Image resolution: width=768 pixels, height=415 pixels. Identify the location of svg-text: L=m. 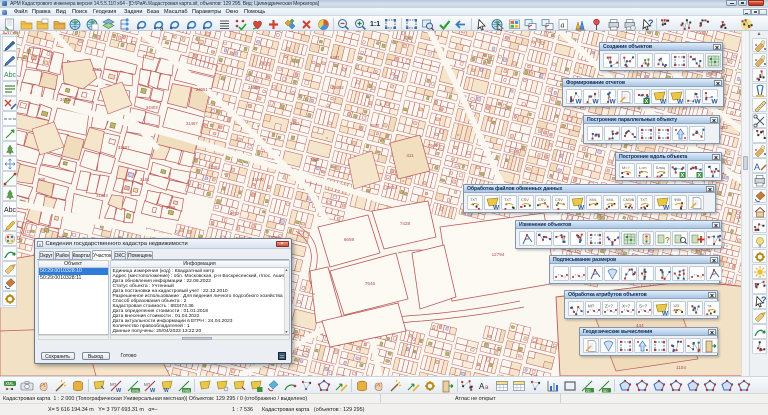
(643, 168).